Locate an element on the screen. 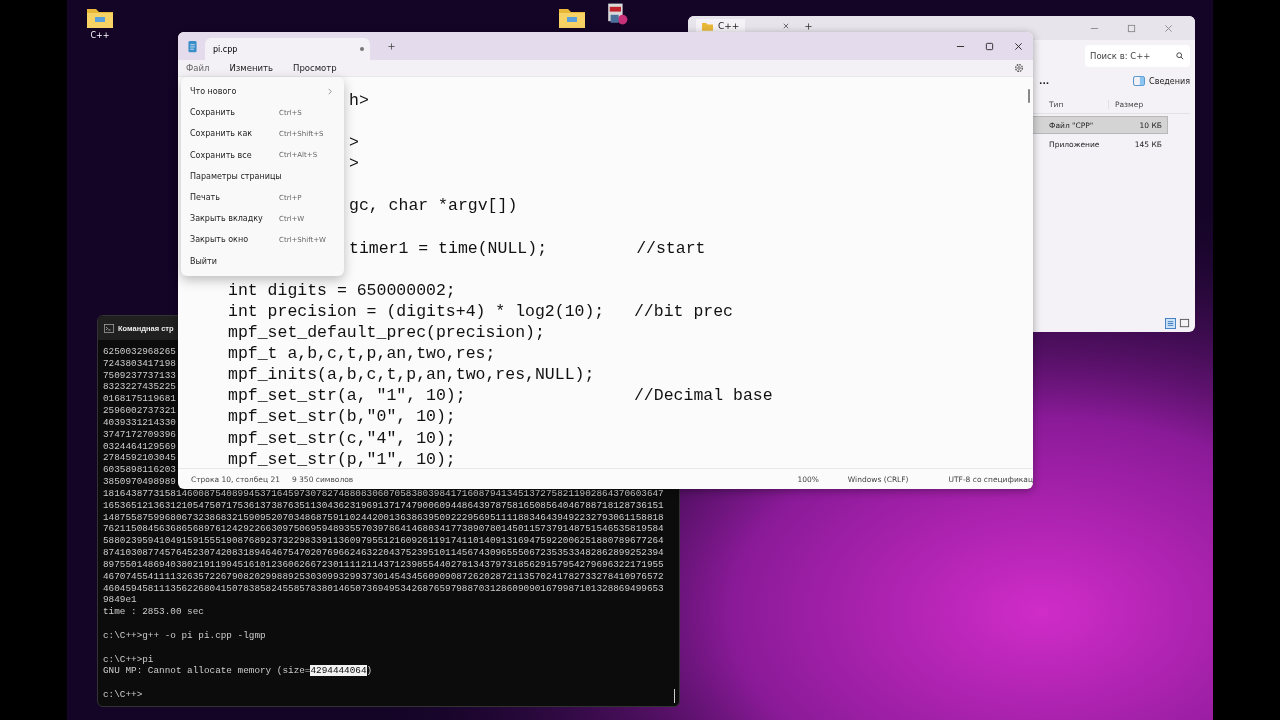  settings-icon is located at coordinates (1019, 68).